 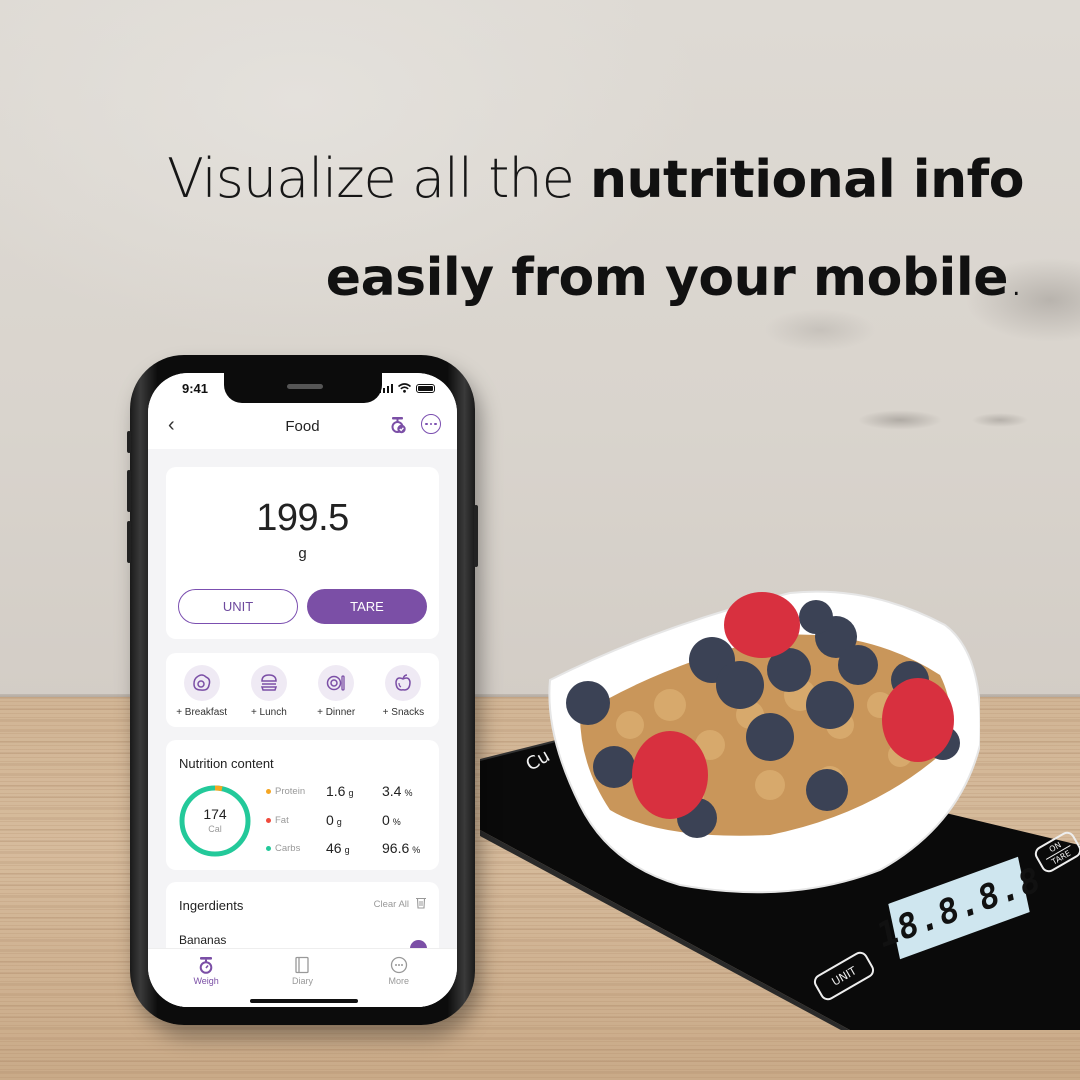 I want to click on more-options-icon, so click(x=431, y=424).